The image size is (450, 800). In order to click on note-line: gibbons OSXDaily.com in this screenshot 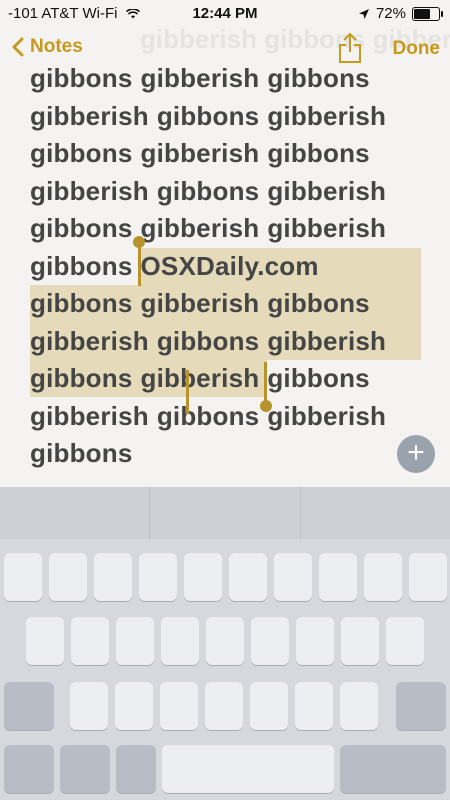, I will do `click(230, 267)`.